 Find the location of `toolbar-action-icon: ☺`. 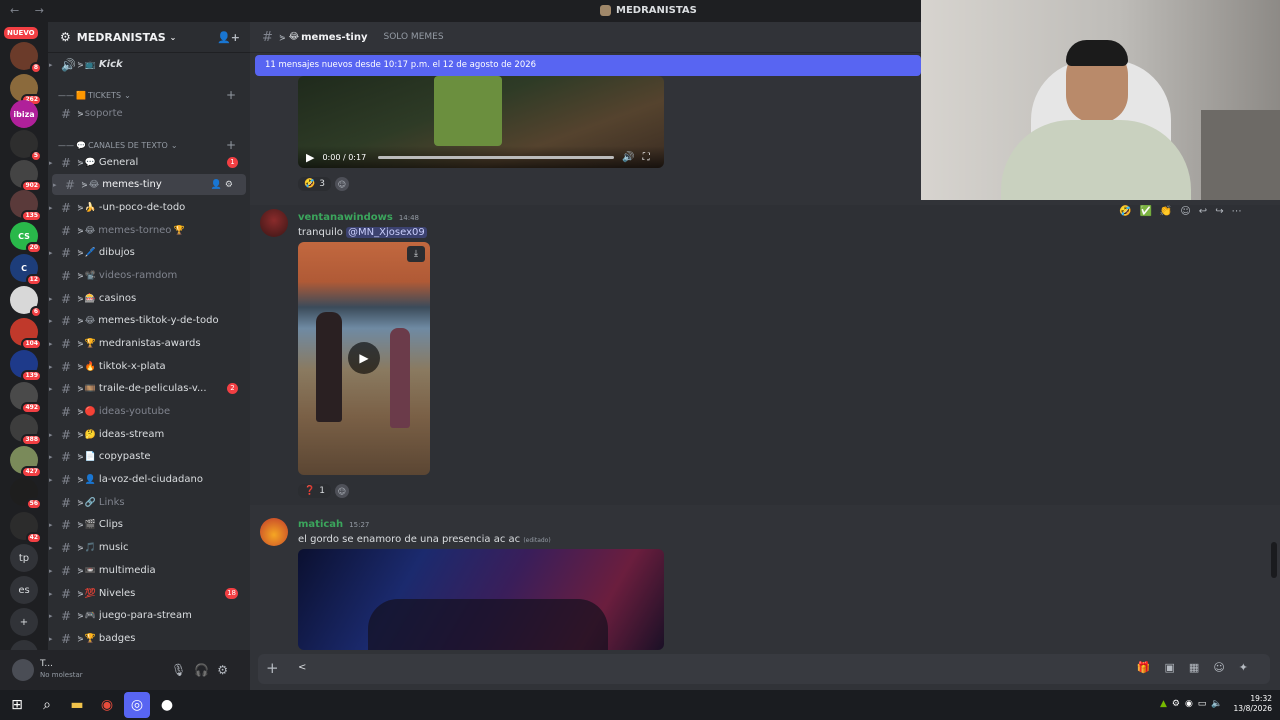

toolbar-action-icon: ☺ is located at coordinates (1185, 211).